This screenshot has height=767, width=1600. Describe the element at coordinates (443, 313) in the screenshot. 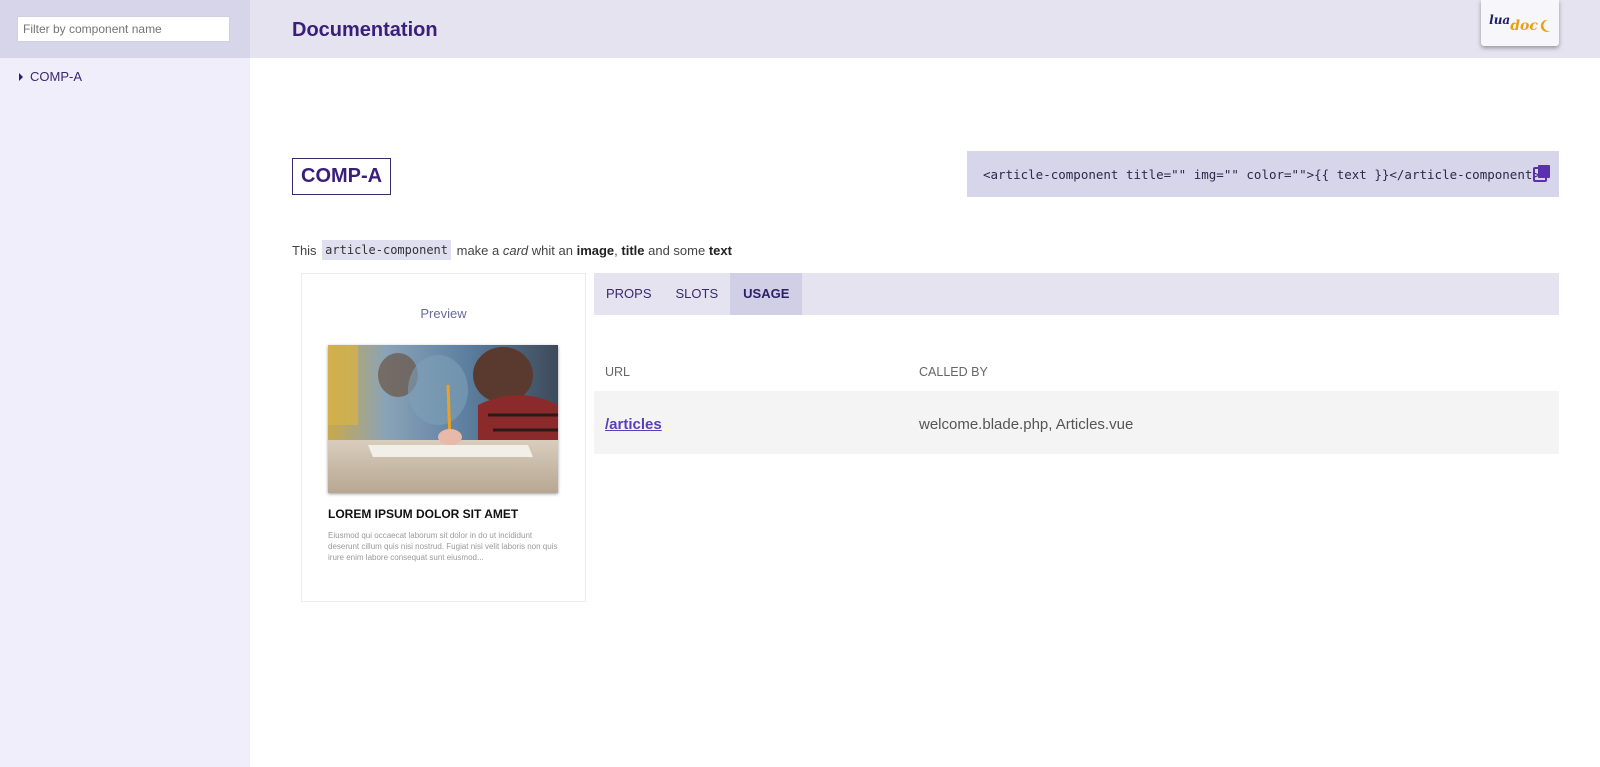

I see `preview-label: Preview` at that location.